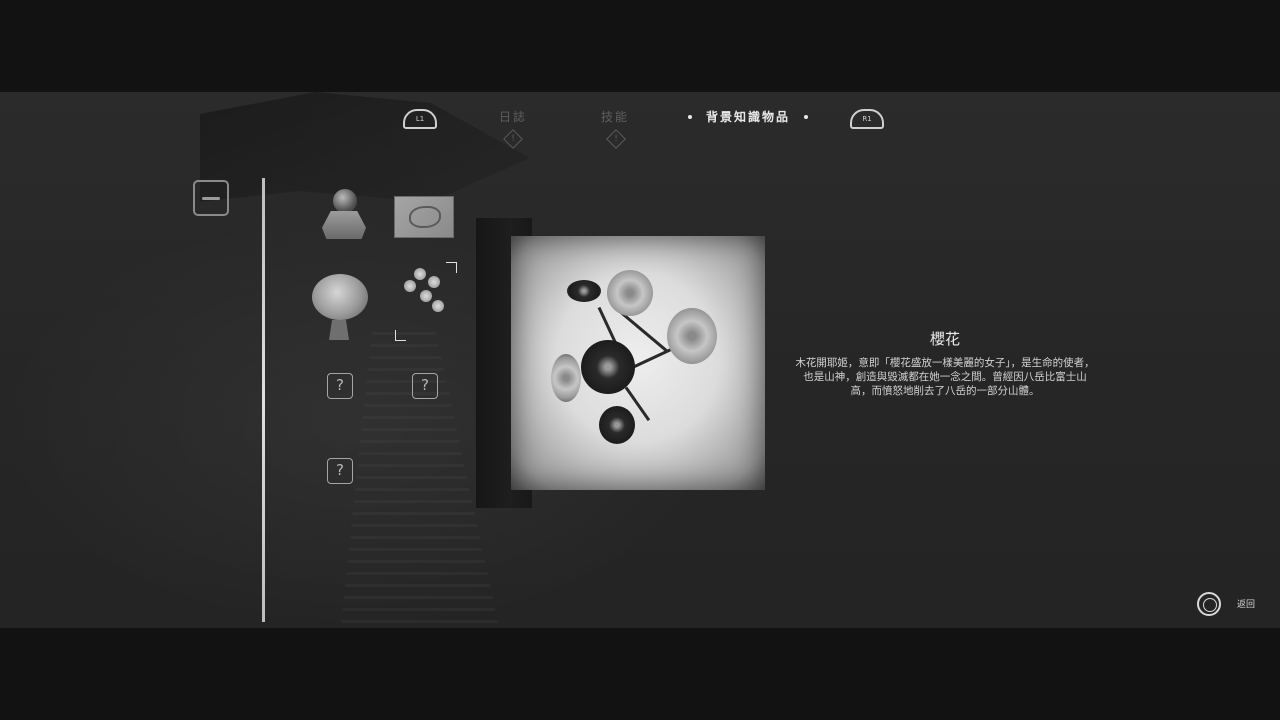 Image resolution: width=1280 pixels, height=720 pixels. Describe the element at coordinates (615, 116) in the screenshot. I see `tab-skills: 技能` at that location.